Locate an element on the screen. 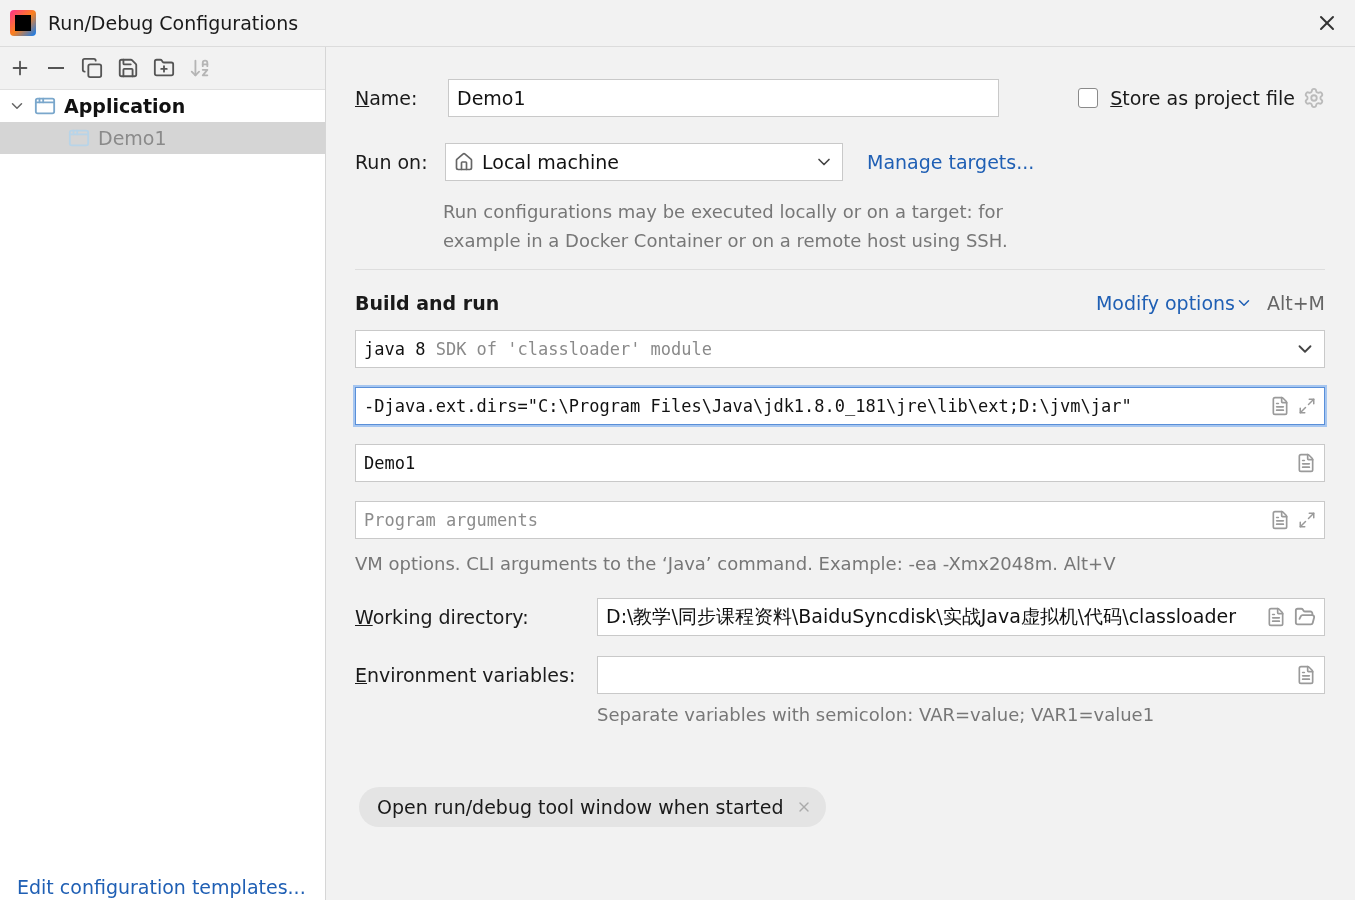 This screenshot has width=1355, height=900. checkbox is located at coordinates (1088, 98).